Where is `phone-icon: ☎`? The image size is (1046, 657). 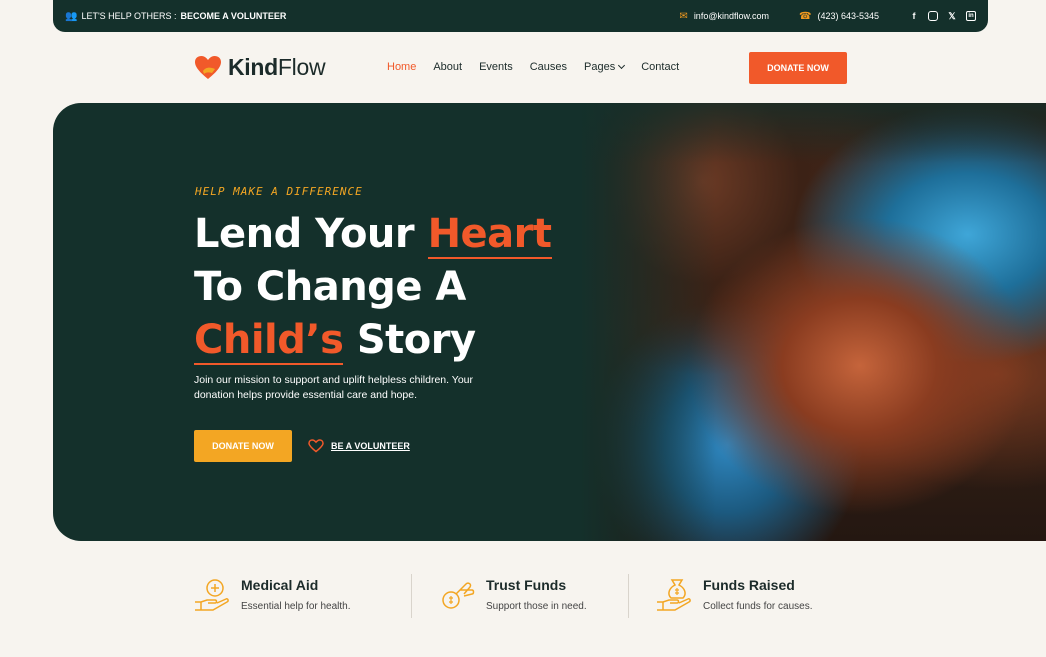 phone-icon: ☎ is located at coordinates (805, 16).